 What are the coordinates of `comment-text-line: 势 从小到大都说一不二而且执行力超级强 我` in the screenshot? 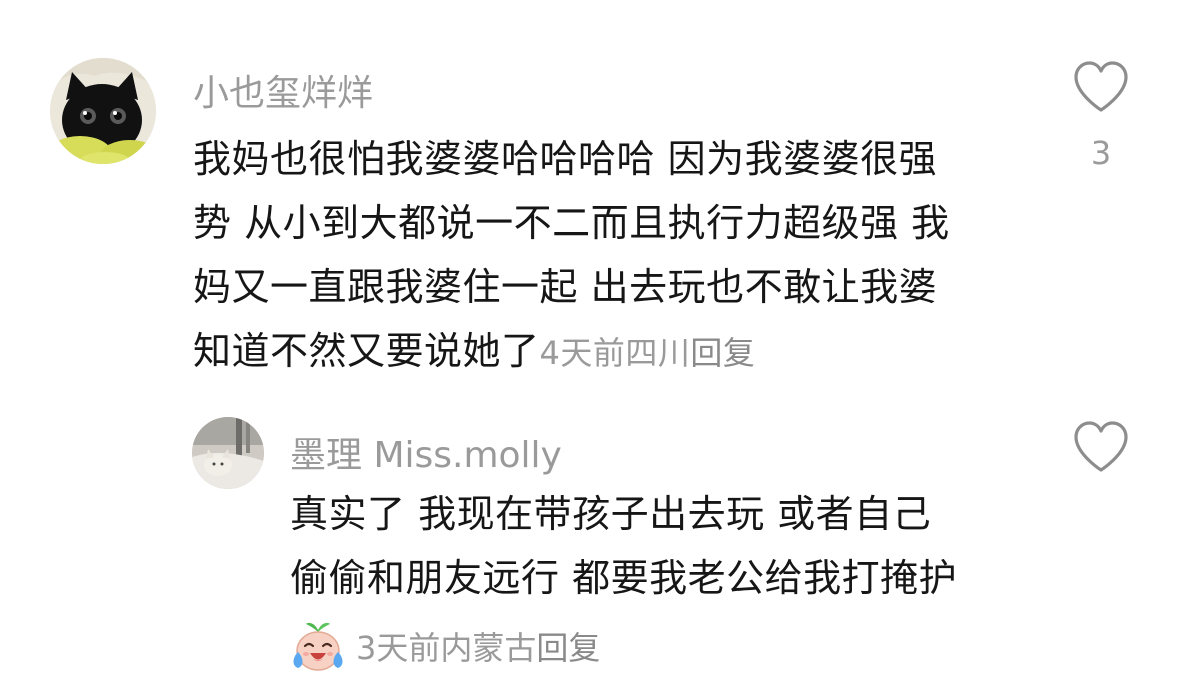 It's located at (571, 223).